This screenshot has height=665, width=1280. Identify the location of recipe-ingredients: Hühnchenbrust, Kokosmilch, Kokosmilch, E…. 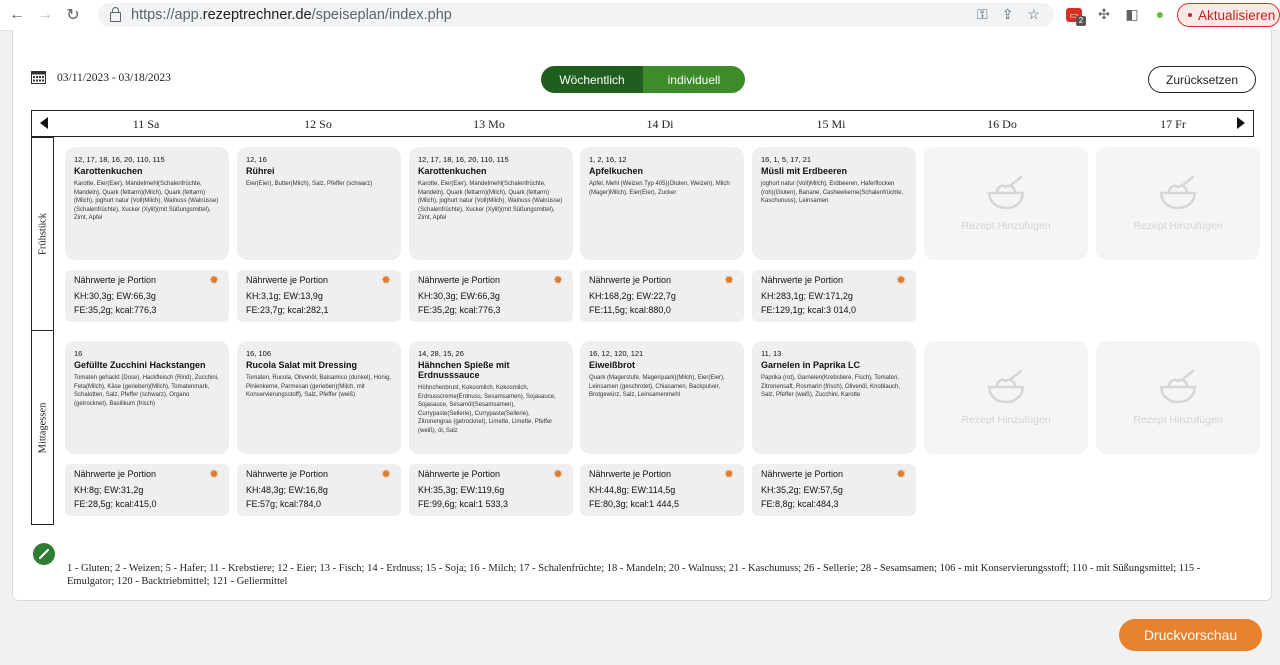
(487, 409).